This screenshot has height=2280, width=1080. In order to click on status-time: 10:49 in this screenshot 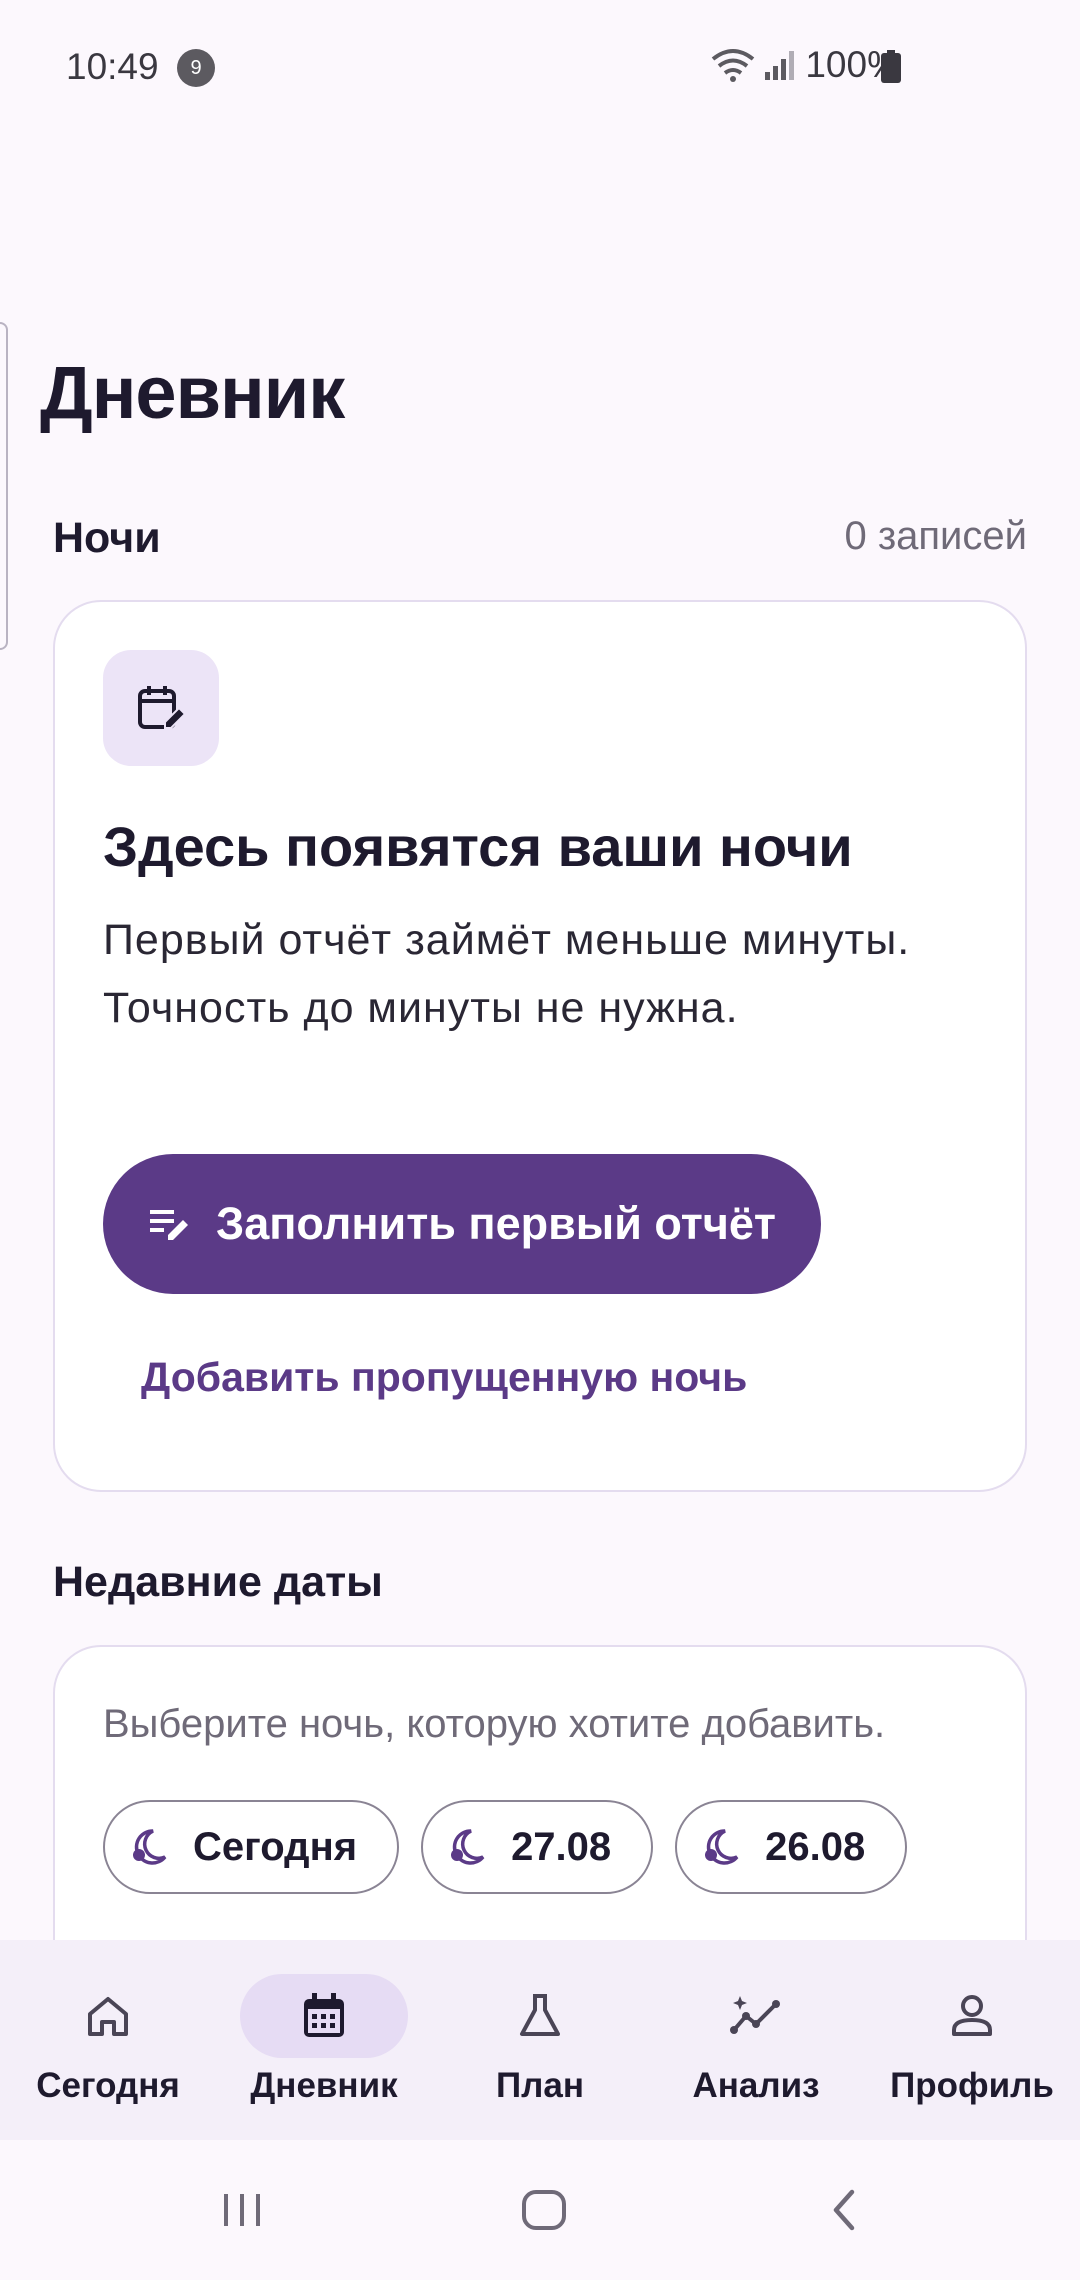, I will do `click(112, 66)`.